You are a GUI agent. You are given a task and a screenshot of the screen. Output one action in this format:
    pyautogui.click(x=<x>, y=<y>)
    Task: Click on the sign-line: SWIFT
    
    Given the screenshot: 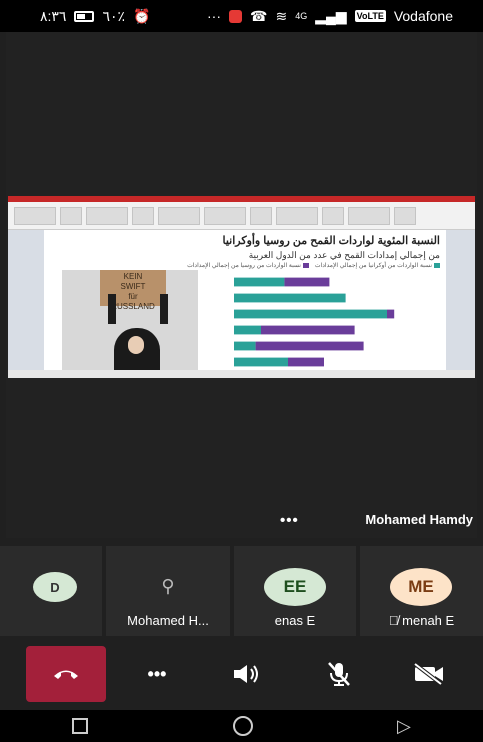 What is the action you would take?
    pyautogui.click(x=133, y=286)
    